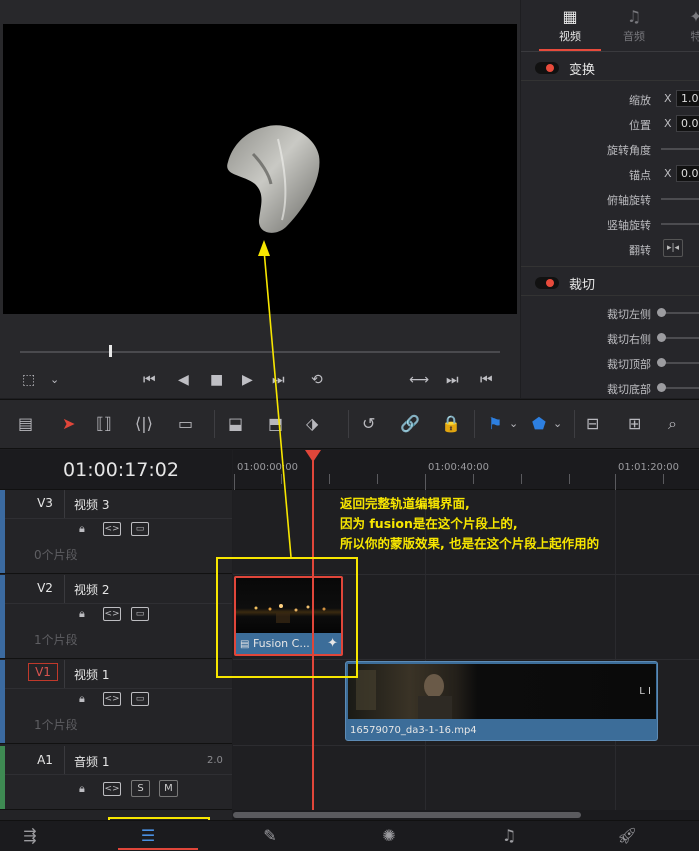 This screenshot has width=699, height=851. Describe the element at coordinates (28, 380) in the screenshot. I see `viewer-options-icon: ⬚` at that location.